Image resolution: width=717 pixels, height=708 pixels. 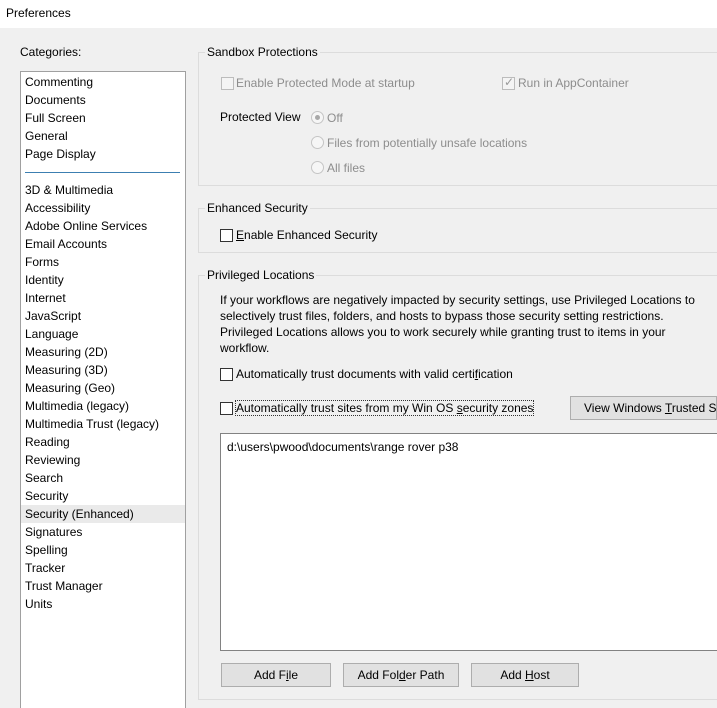 I want to click on enable-enhanced-security-label: Enable Enhanced Security, so click(x=307, y=235).